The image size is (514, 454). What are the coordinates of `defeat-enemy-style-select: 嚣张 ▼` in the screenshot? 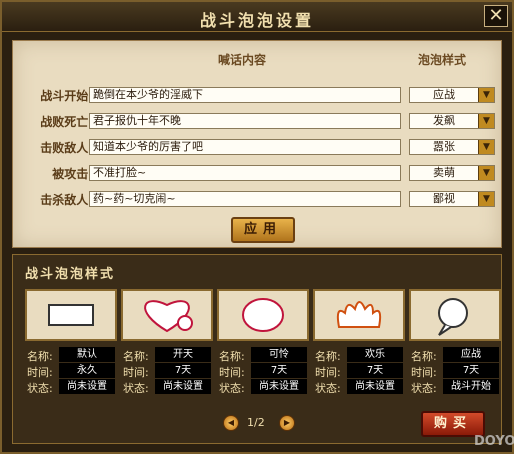 It's located at (452, 147).